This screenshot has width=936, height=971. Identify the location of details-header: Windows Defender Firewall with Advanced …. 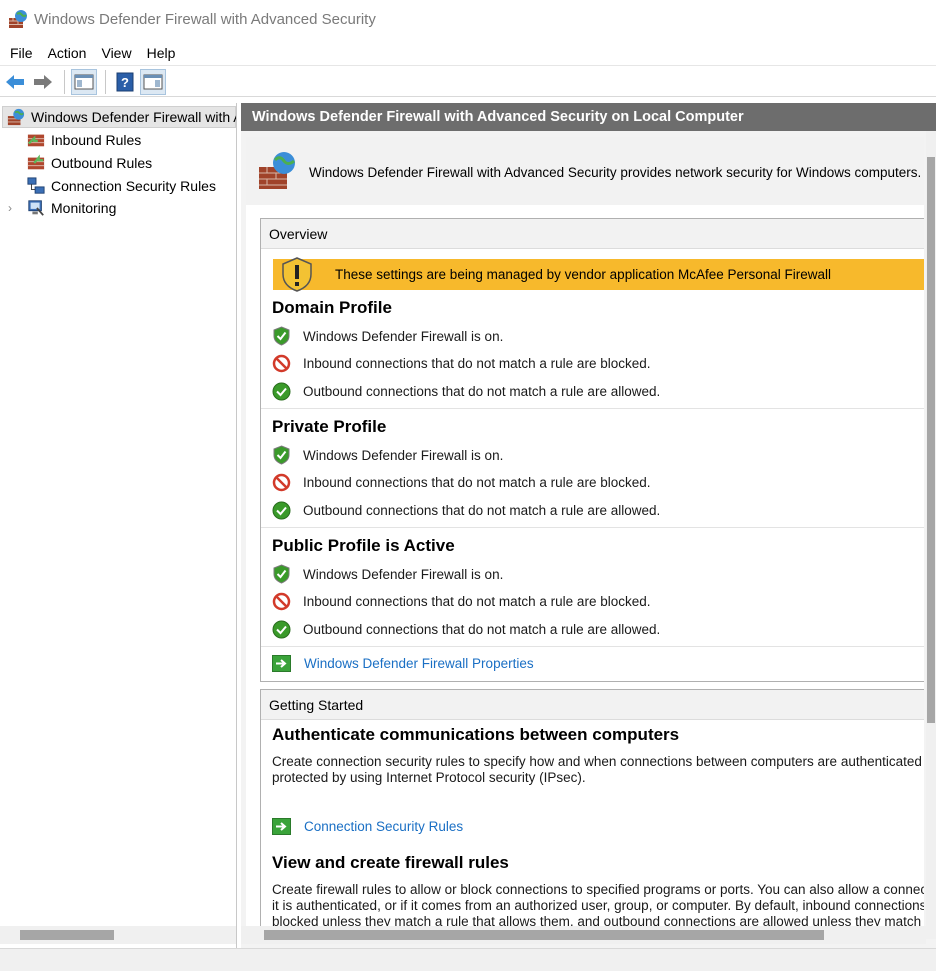
(588, 117).